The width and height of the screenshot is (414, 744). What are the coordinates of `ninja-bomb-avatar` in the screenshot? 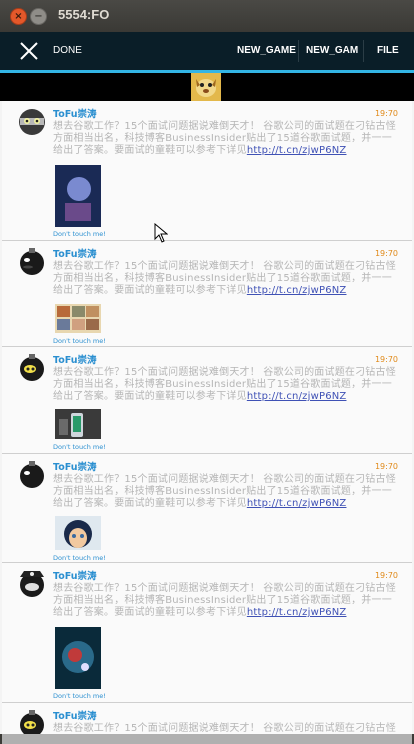 It's located at (32, 122).